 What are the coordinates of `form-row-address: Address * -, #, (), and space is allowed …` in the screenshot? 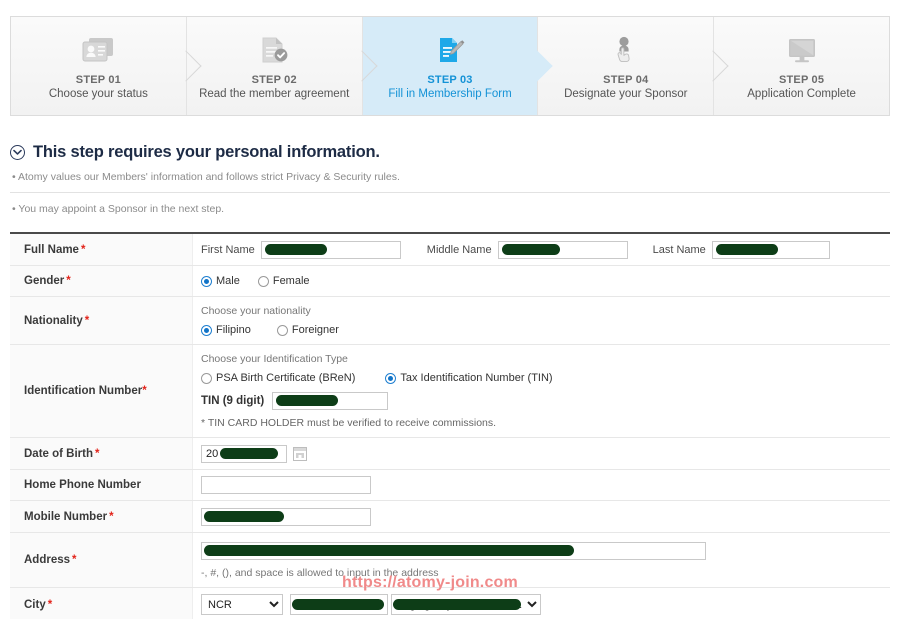 It's located at (450, 560).